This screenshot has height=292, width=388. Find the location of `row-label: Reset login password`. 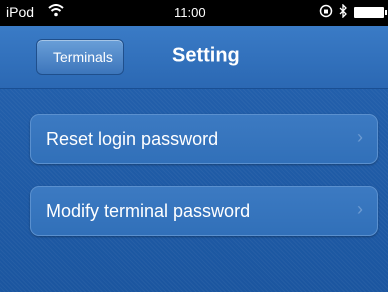

row-label: Reset login password is located at coordinates (132, 139).